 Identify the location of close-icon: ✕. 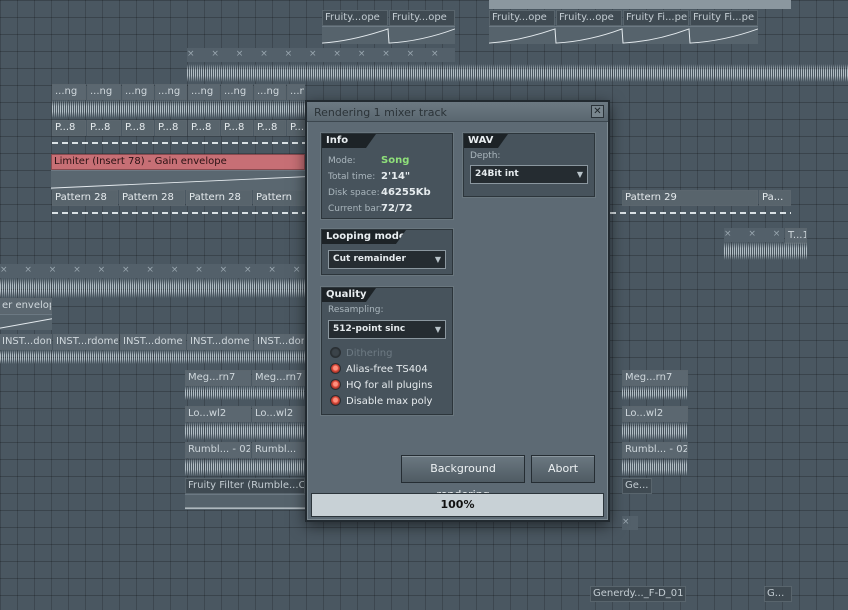
(597, 111).